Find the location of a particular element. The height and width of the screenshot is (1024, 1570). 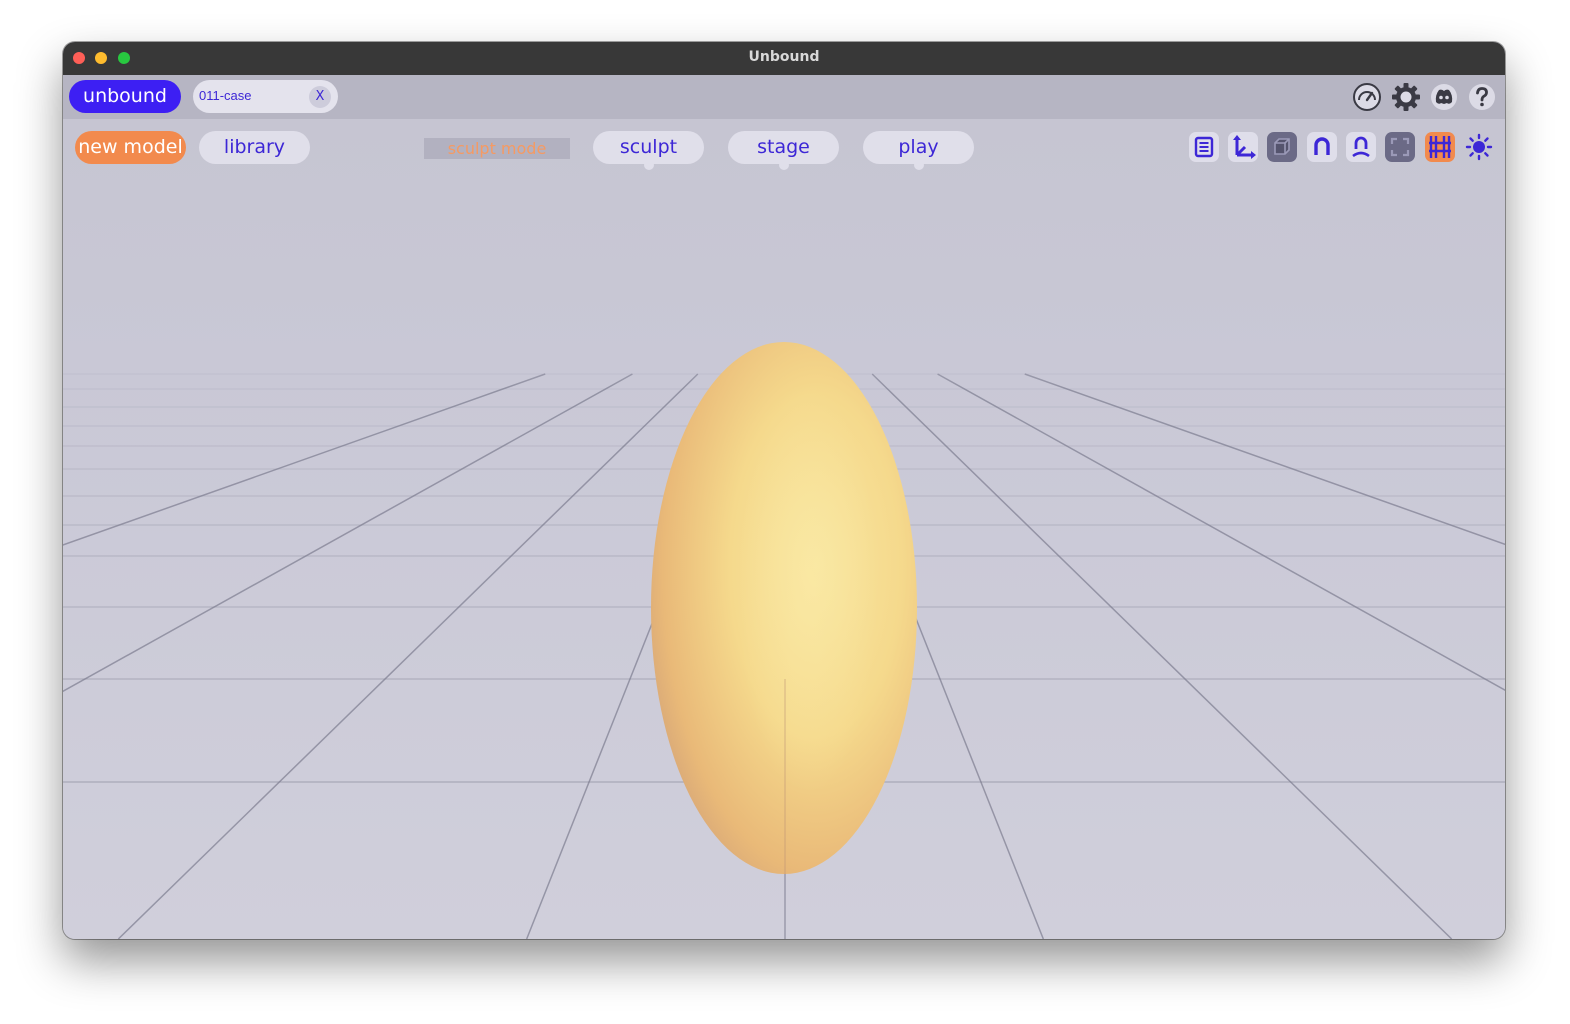

discord-icon is located at coordinates (1444, 97).